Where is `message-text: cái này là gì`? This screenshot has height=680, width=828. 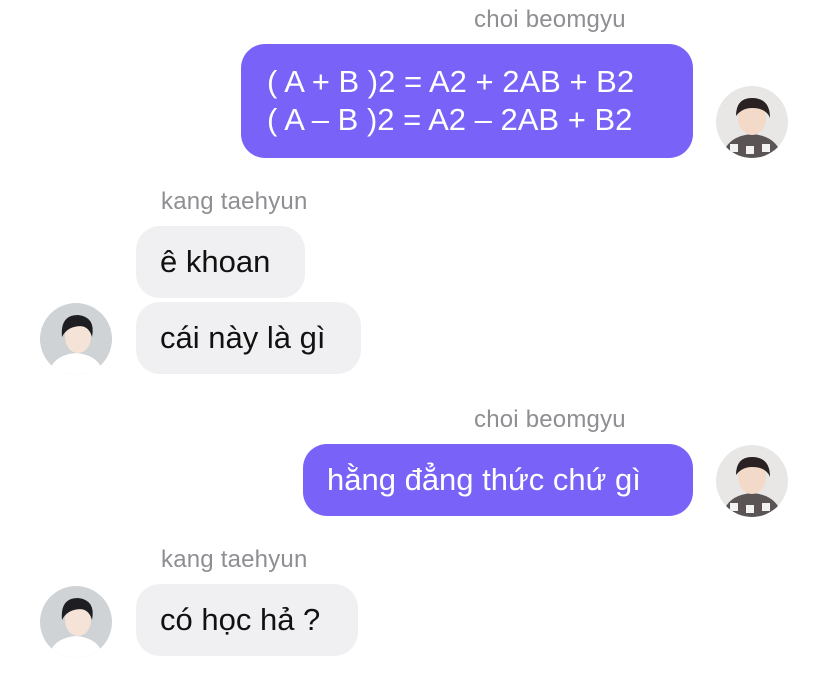 message-text: cái này là gì is located at coordinates (243, 337).